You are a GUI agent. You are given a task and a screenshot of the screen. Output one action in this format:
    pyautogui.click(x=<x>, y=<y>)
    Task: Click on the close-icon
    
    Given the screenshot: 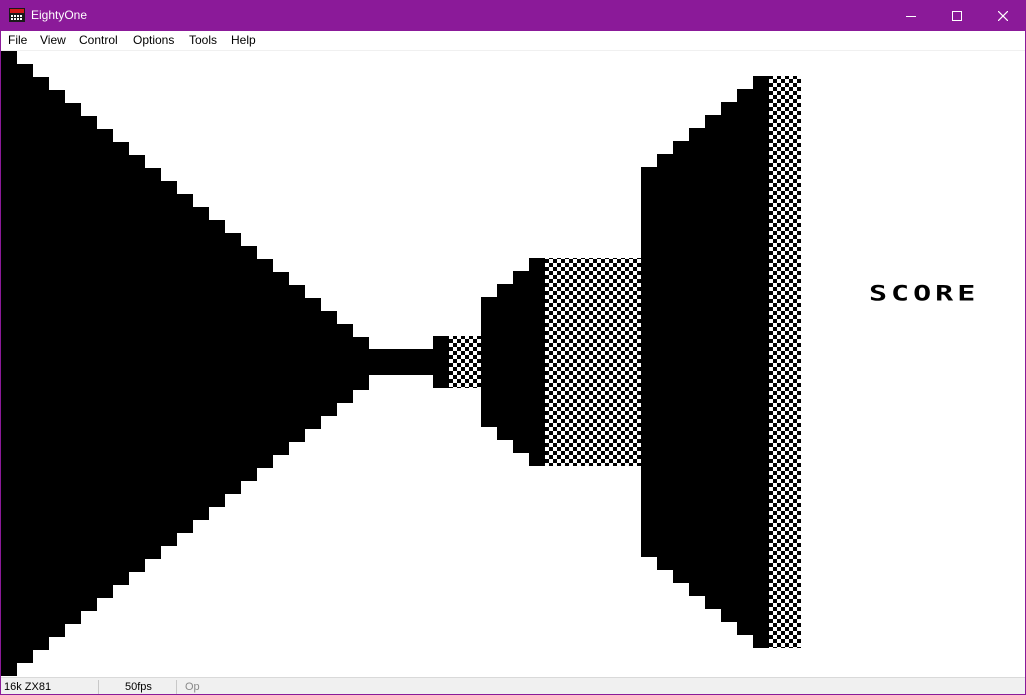 What is the action you would take?
    pyautogui.click(x=1003, y=15)
    